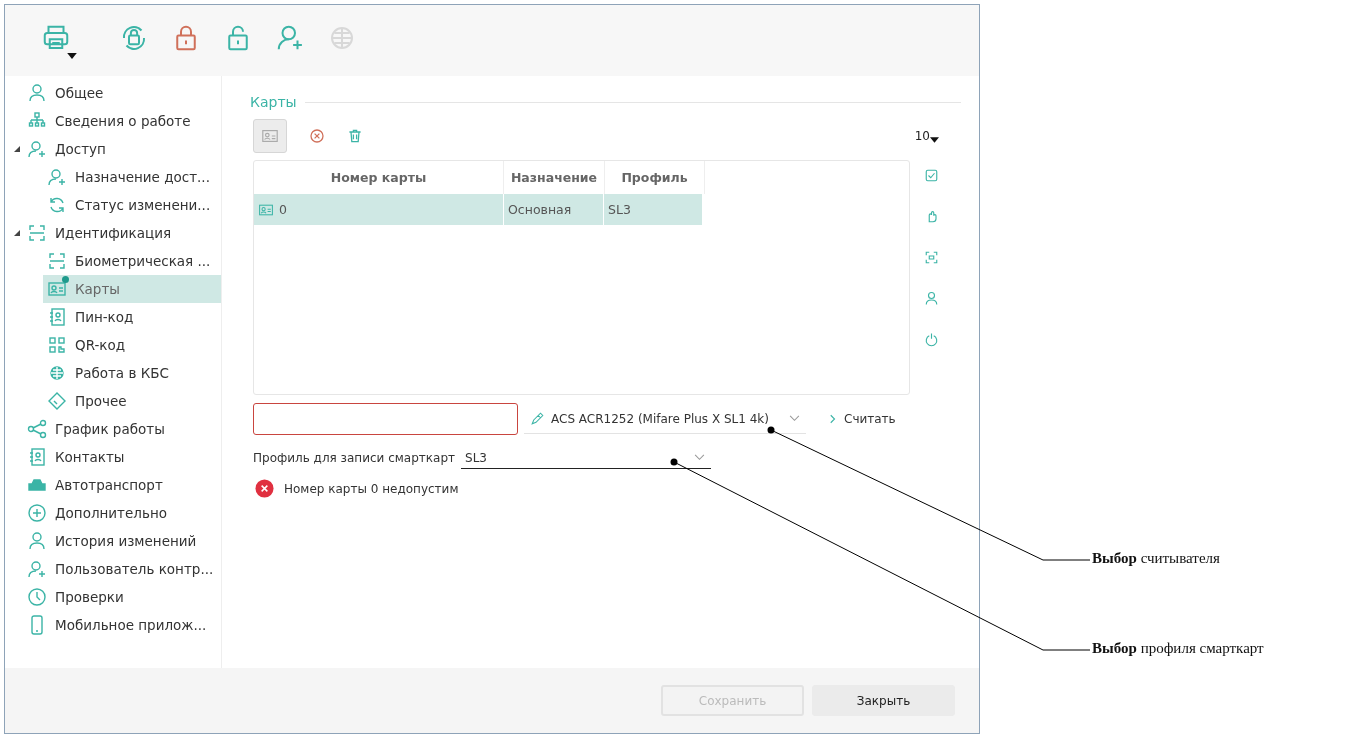 The width and height of the screenshot is (1351, 736). What do you see at coordinates (113, 317) in the screenshot?
I see `sidebar-item: Пин-код` at bounding box center [113, 317].